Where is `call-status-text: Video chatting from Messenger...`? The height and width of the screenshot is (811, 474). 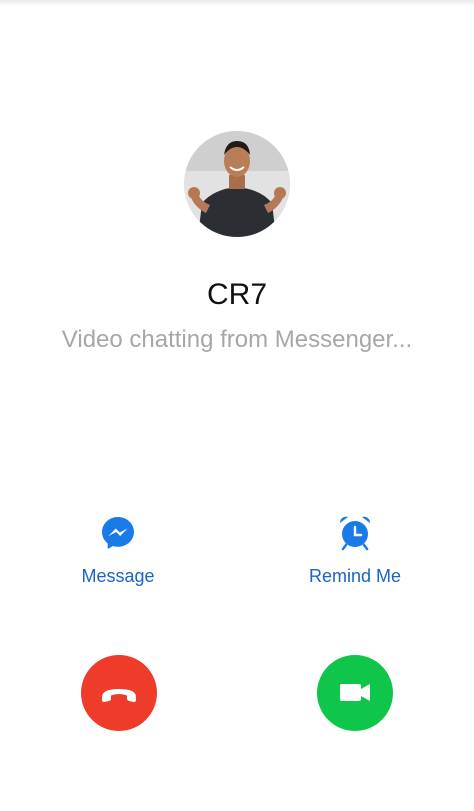
call-status-text: Video chatting from Messenger... is located at coordinates (237, 339).